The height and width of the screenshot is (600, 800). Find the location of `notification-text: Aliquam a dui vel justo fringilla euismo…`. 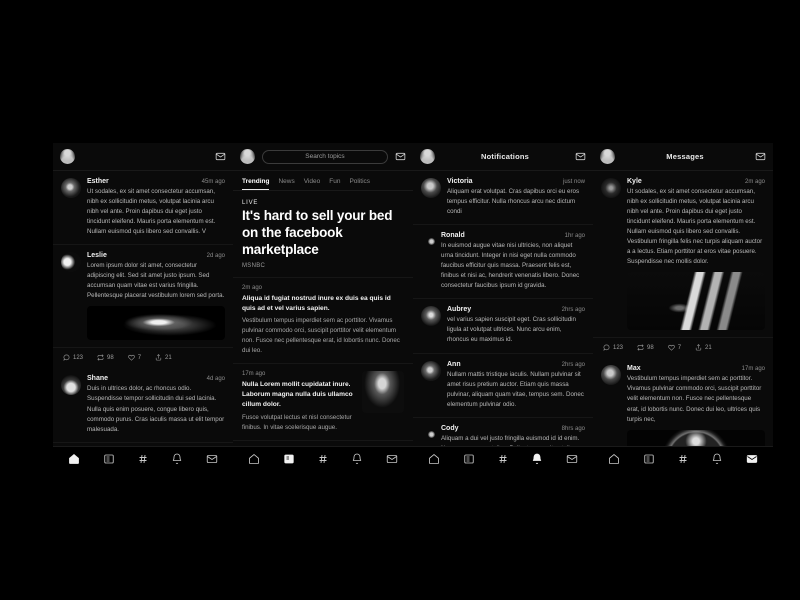

notification-text: Aliquam a dui vel justo fringilla euismo… is located at coordinates (510, 440).